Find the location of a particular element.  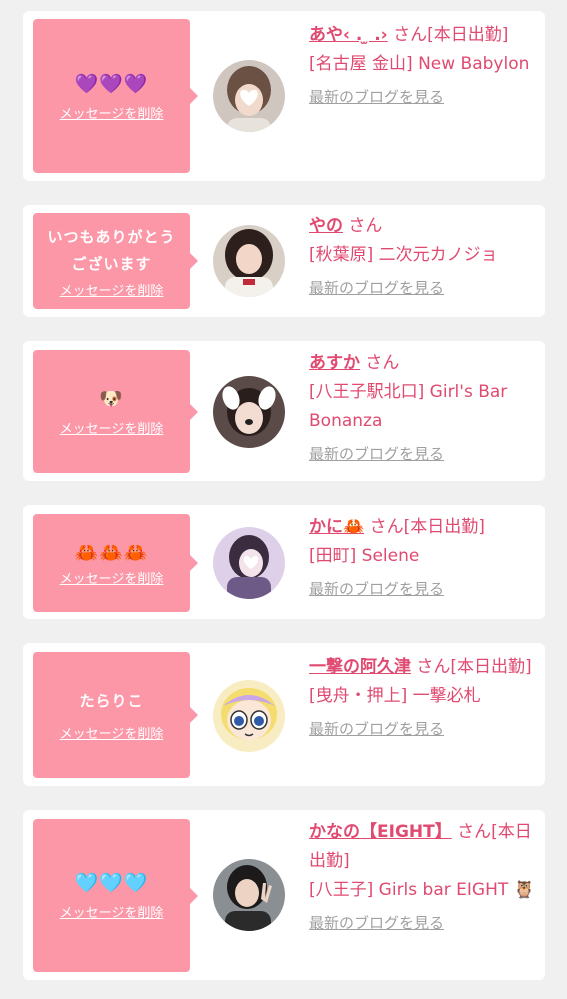

shop-text: [八王子] Girls bar EIGHT 🦉 is located at coordinates (422, 890).